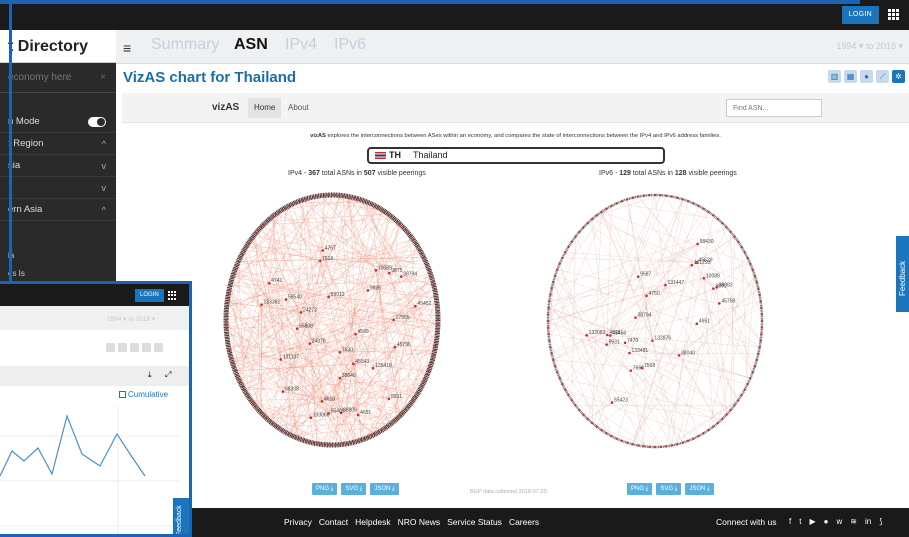 This screenshot has width=909, height=537. What do you see at coordinates (110, 347) in the screenshot?
I see `bar-chart-icon` at bounding box center [110, 347].